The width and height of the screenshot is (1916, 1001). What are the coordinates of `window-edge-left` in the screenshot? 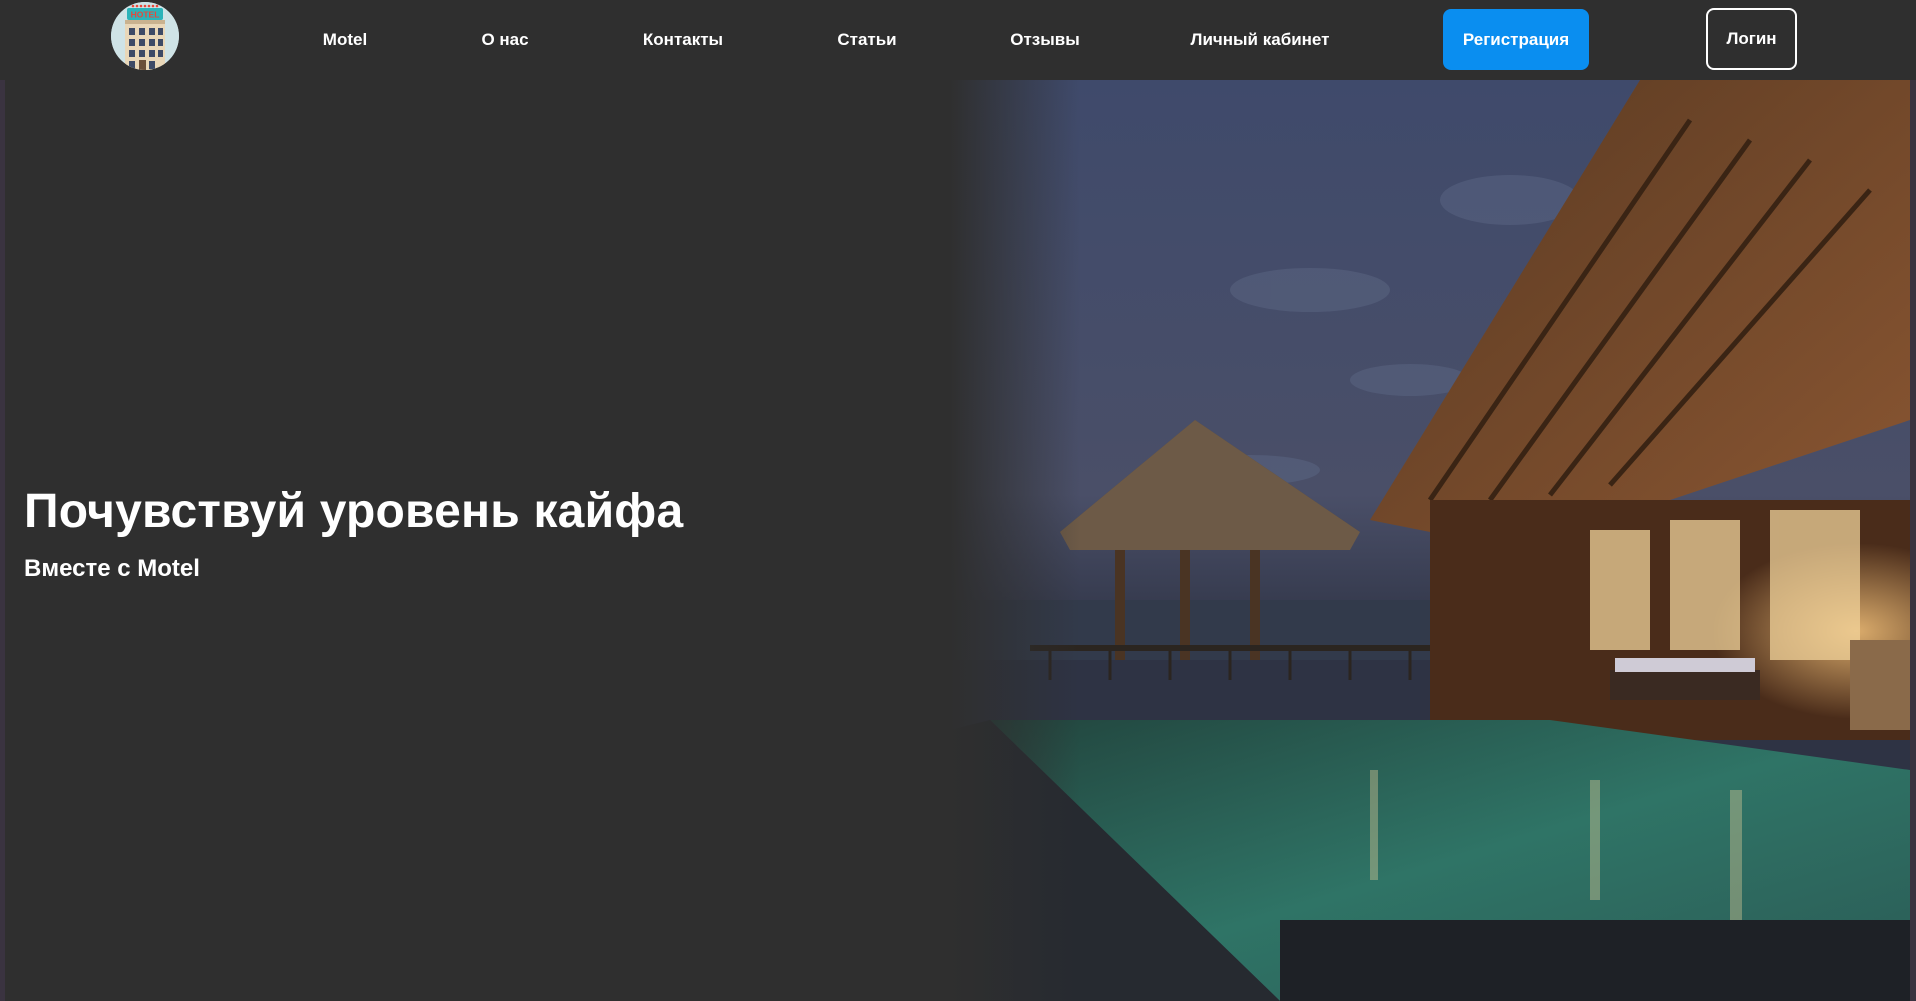 It's located at (2, 500).